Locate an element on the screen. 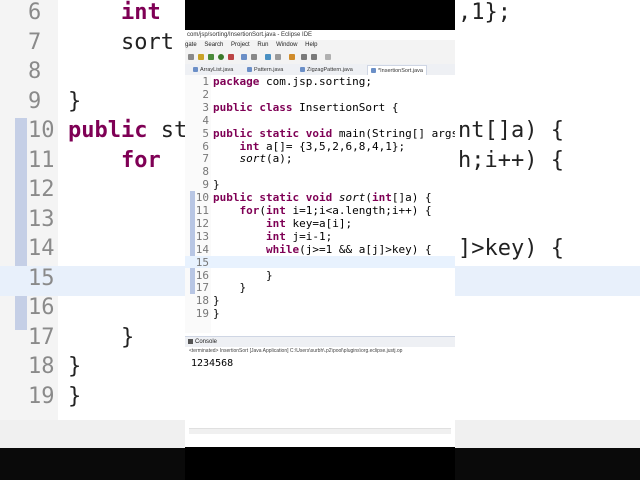 Image resolution: width=640 pixels, height=480 pixels. code-text: int key=a[i]; is located at coordinates (309, 223).